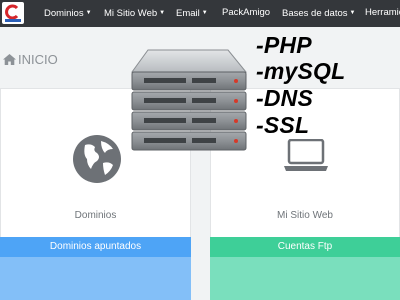 The width and height of the screenshot is (400, 300). Describe the element at coordinates (68, 13) in the screenshot. I see `nav-dominios: Dominios ▼` at that location.